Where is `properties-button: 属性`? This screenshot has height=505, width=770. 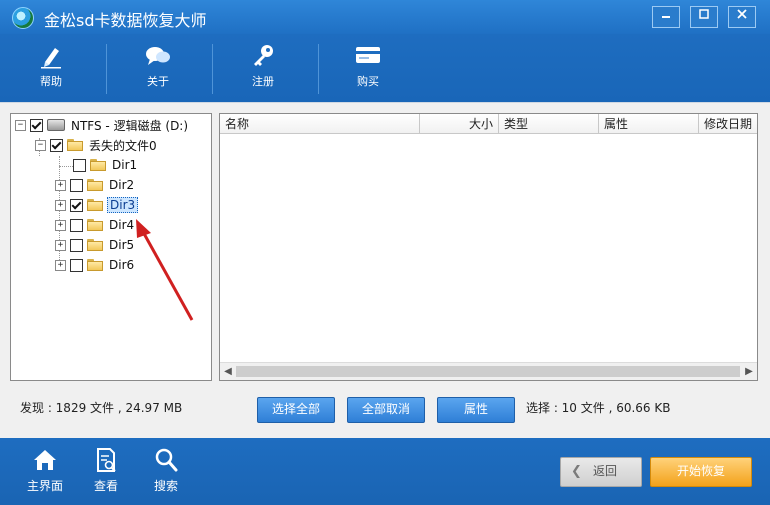
properties-button: 属性 is located at coordinates (476, 410).